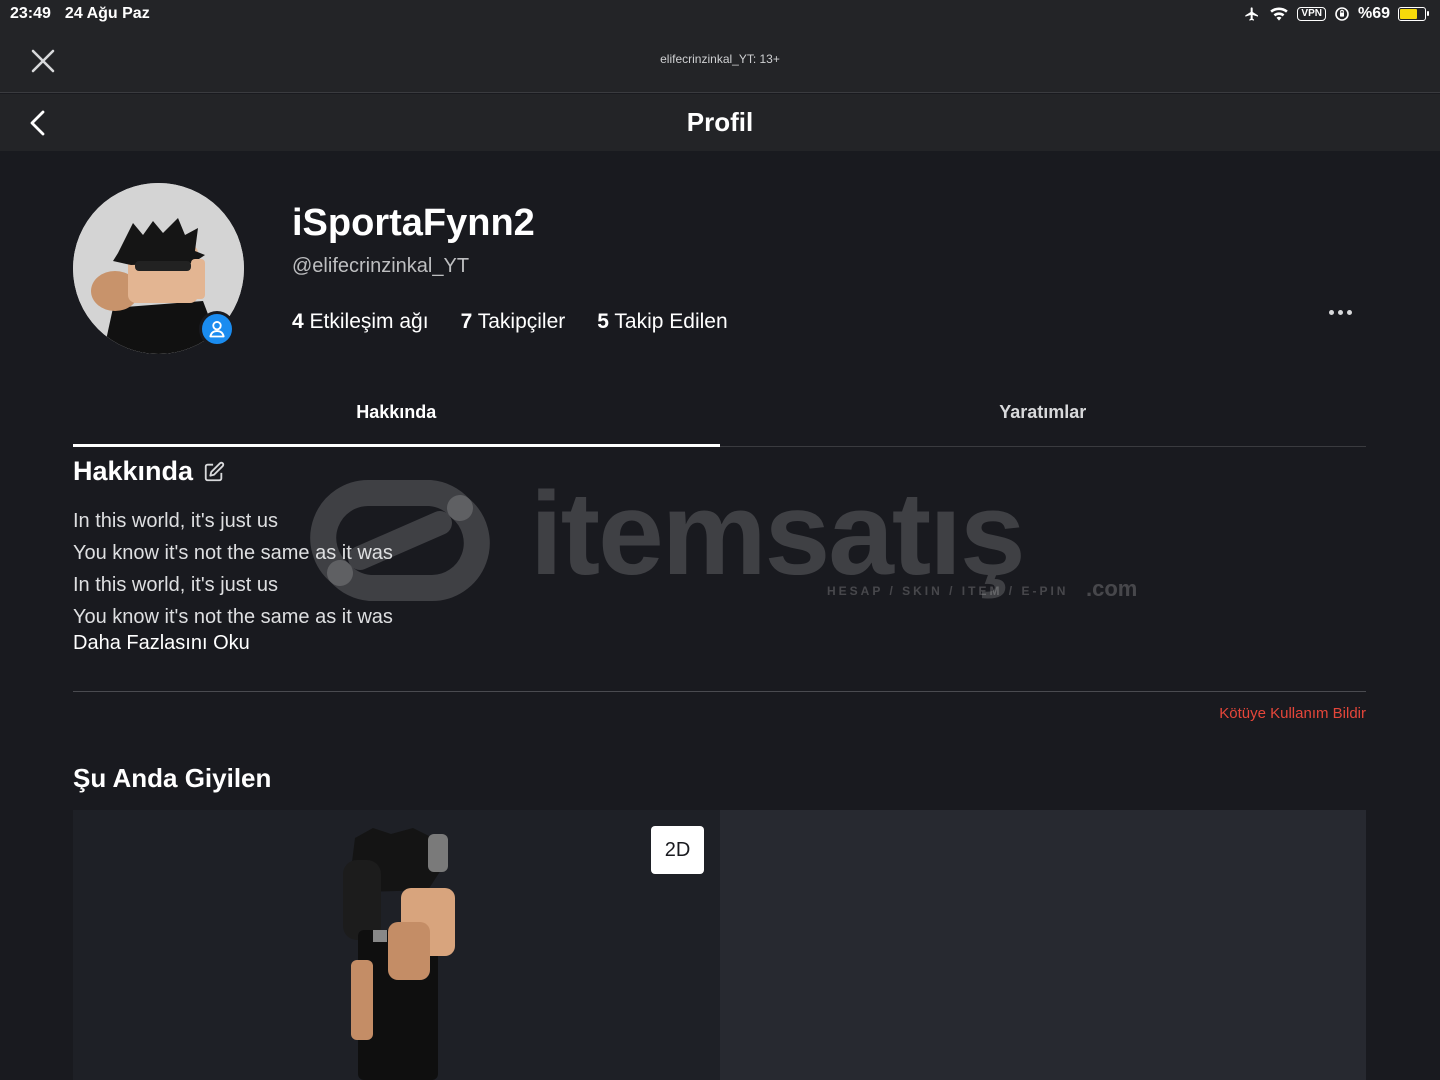 Image resolution: width=1440 pixels, height=1080 pixels. What do you see at coordinates (399, 954) in the screenshot?
I see `avatar-render` at bounding box center [399, 954].